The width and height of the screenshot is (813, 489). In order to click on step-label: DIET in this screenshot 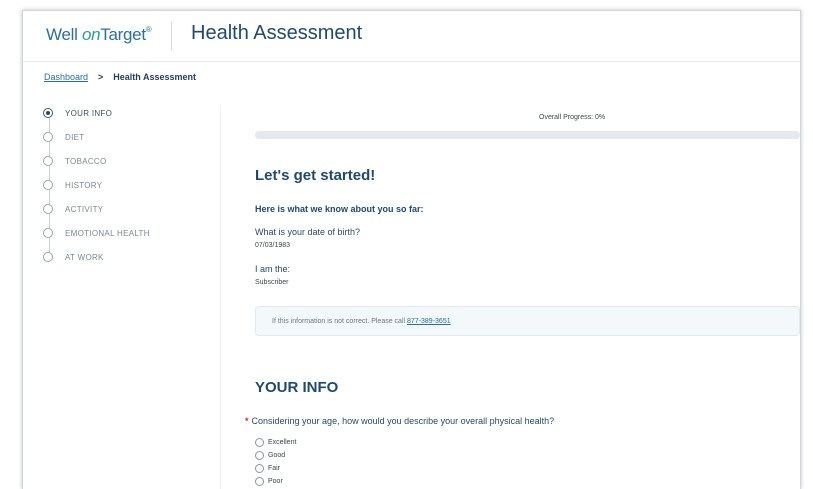, I will do `click(75, 137)`.